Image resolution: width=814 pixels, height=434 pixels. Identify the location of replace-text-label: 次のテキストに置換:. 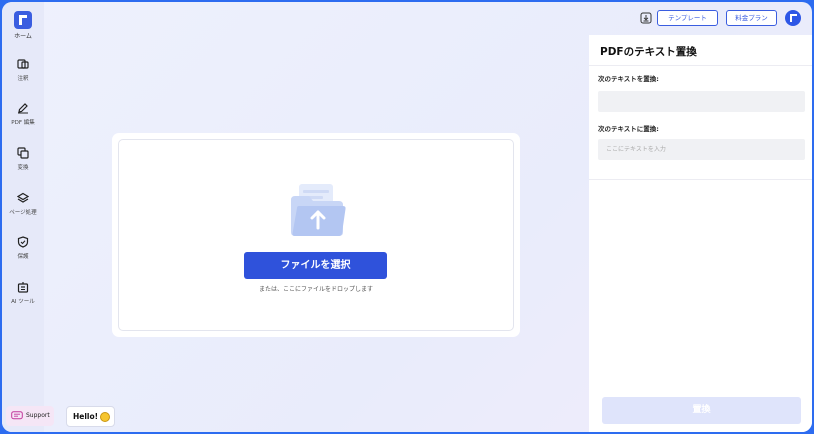
(628, 129).